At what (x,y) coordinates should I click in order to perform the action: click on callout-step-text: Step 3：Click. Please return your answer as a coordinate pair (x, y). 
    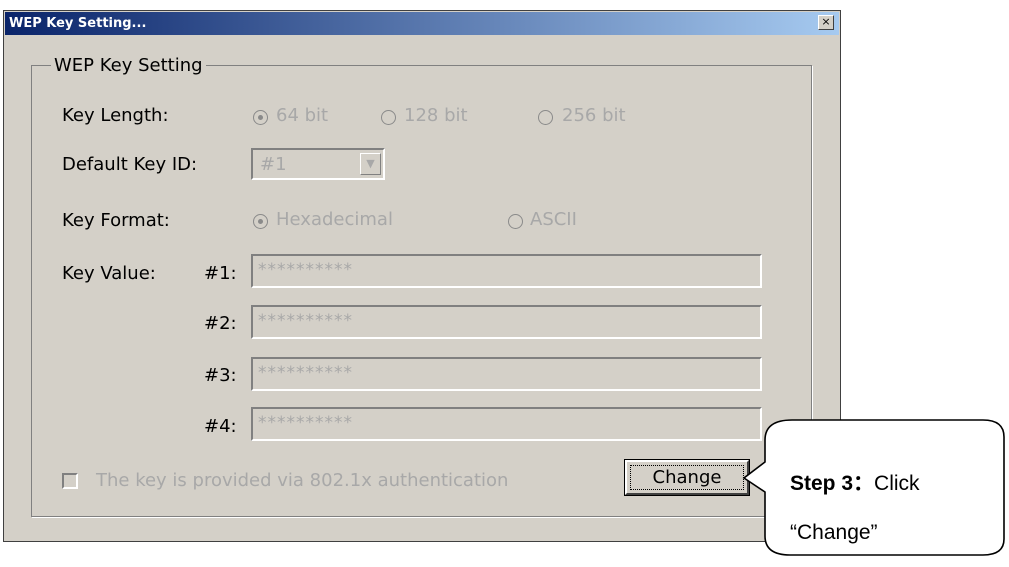
    Looking at the image, I should click on (855, 482).